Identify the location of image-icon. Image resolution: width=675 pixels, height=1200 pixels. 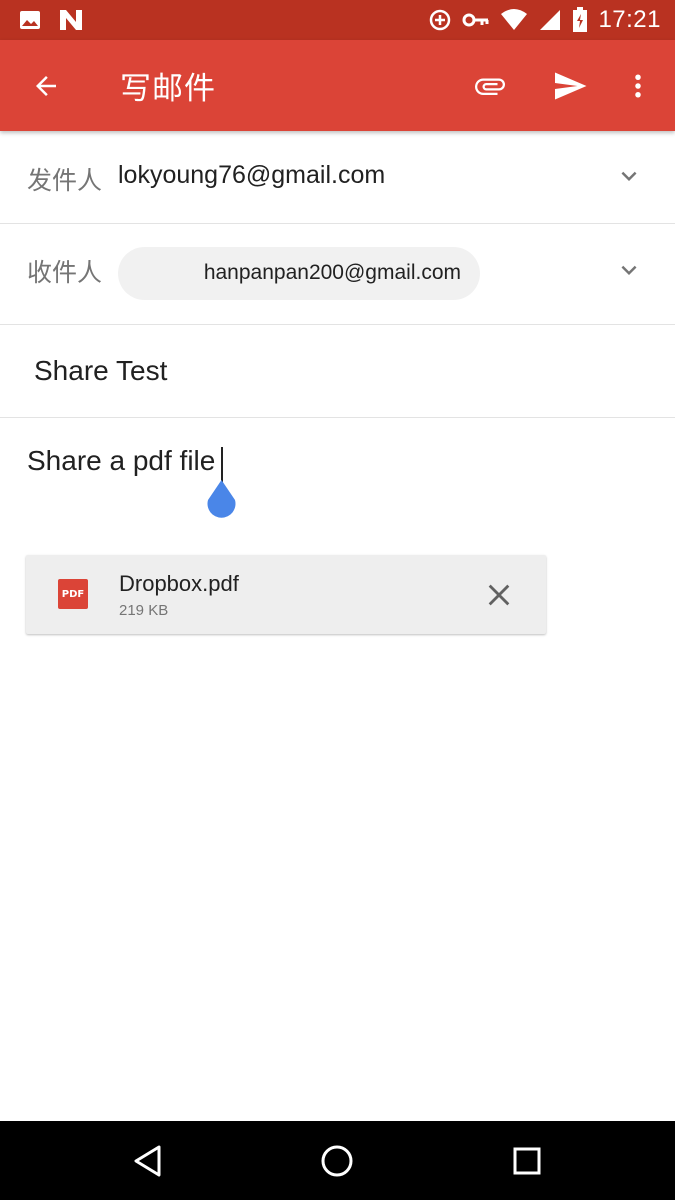
(30, 20).